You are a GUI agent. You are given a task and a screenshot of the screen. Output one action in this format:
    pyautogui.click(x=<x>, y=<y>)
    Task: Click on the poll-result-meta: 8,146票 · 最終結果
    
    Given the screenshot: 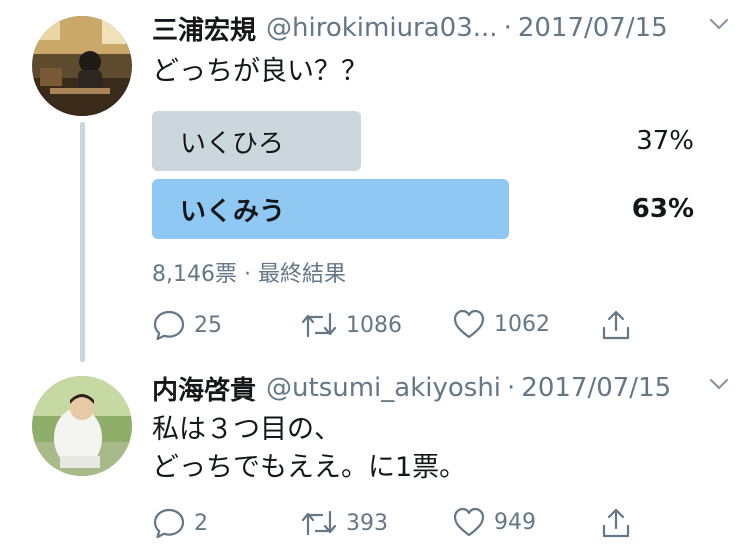 What is the action you would take?
    pyautogui.click(x=249, y=274)
    